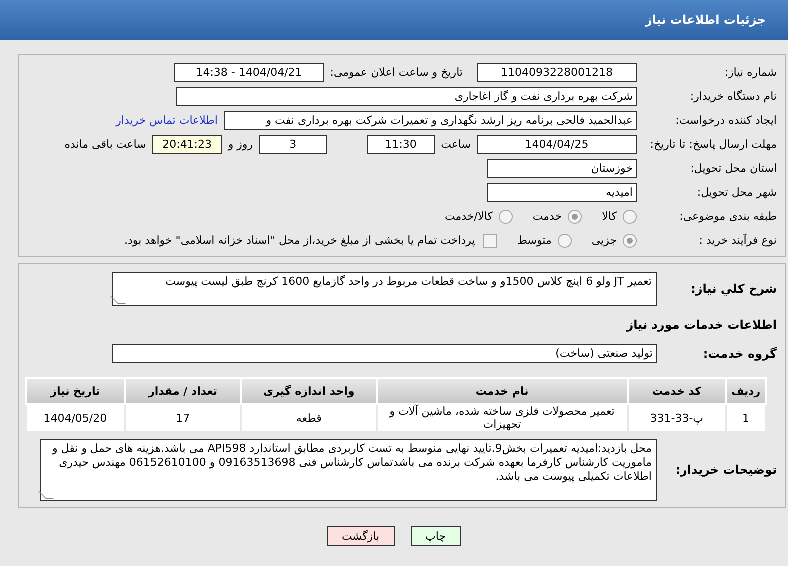 The height and width of the screenshot is (566, 788). Describe the element at coordinates (738, 240) in the screenshot. I see `field-label: نوع فرآیند خرید :` at that location.